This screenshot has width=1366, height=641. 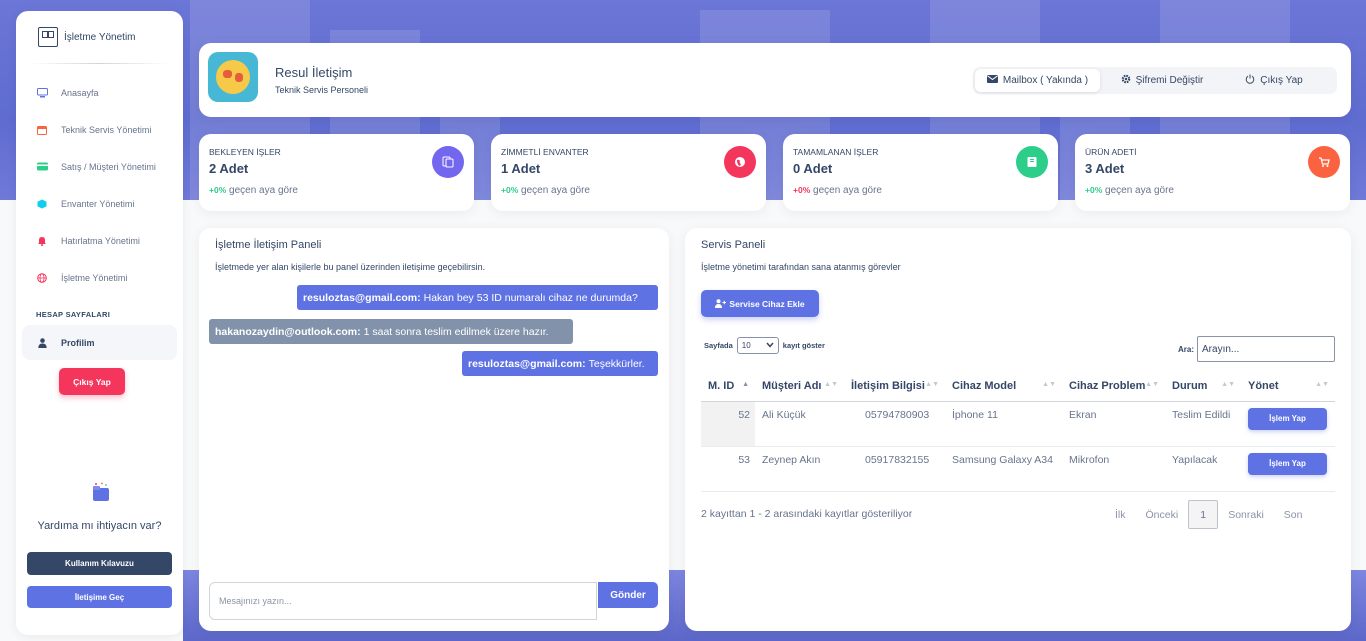 I want to click on column-header-customer: Müşteri Adı ▲▼, so click(x=799, y=387).